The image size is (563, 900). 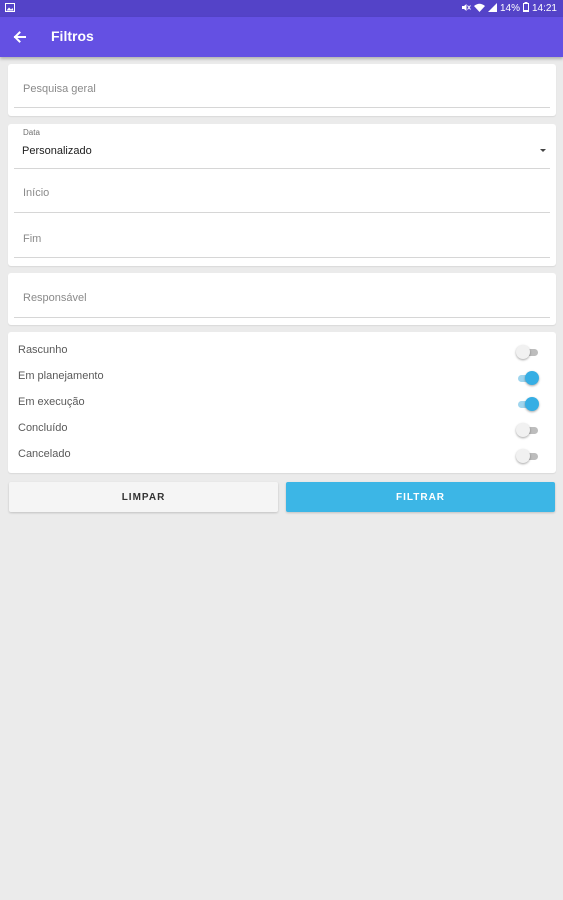 What do you see at coordinates (32, 239) in the screenshot?
I see `end-date-placeholder: Fim` at bounding box center [32, 239].